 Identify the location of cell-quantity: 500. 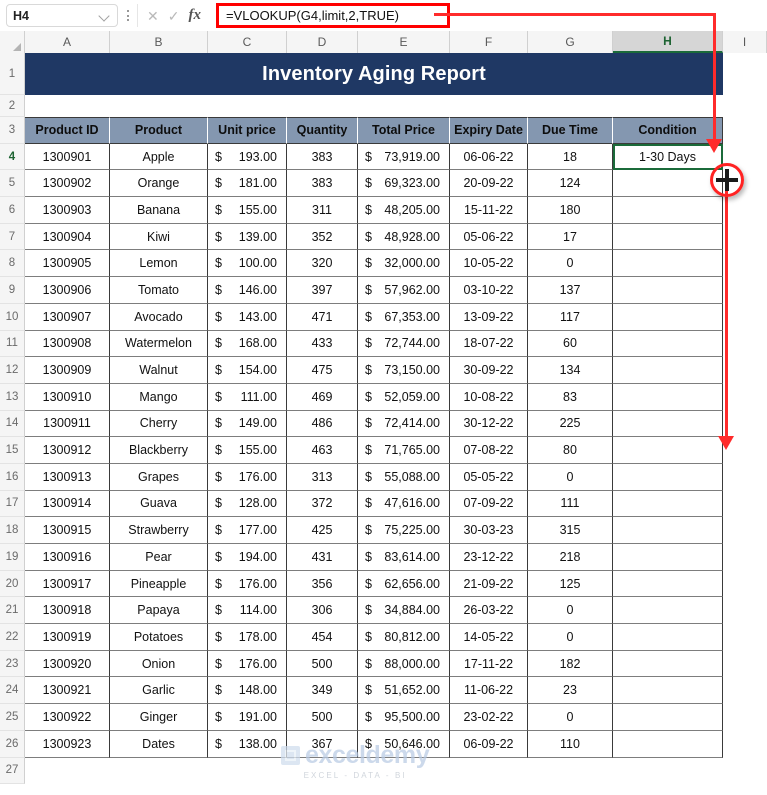
(322, 717).